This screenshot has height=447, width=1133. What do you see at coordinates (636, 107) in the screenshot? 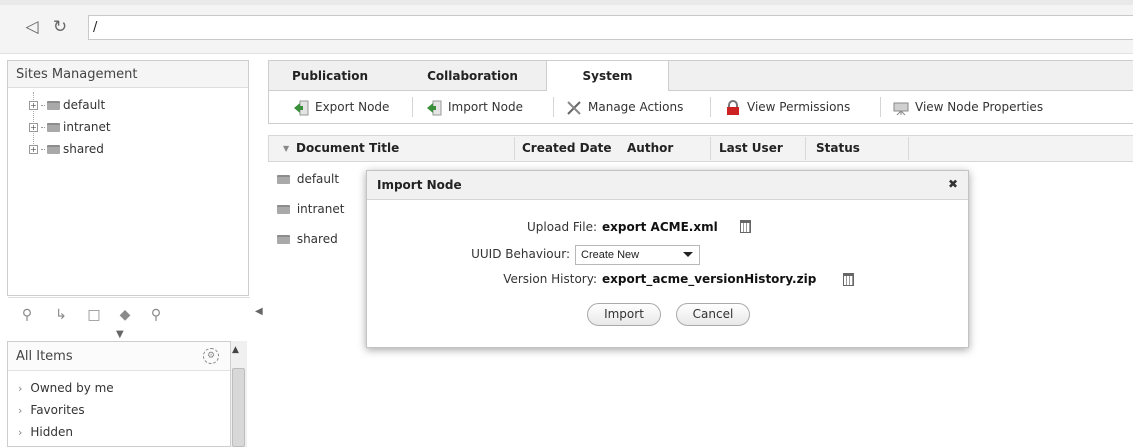
I see `manage-actions-label: Manage Actions` at bounding box center [636, 107].